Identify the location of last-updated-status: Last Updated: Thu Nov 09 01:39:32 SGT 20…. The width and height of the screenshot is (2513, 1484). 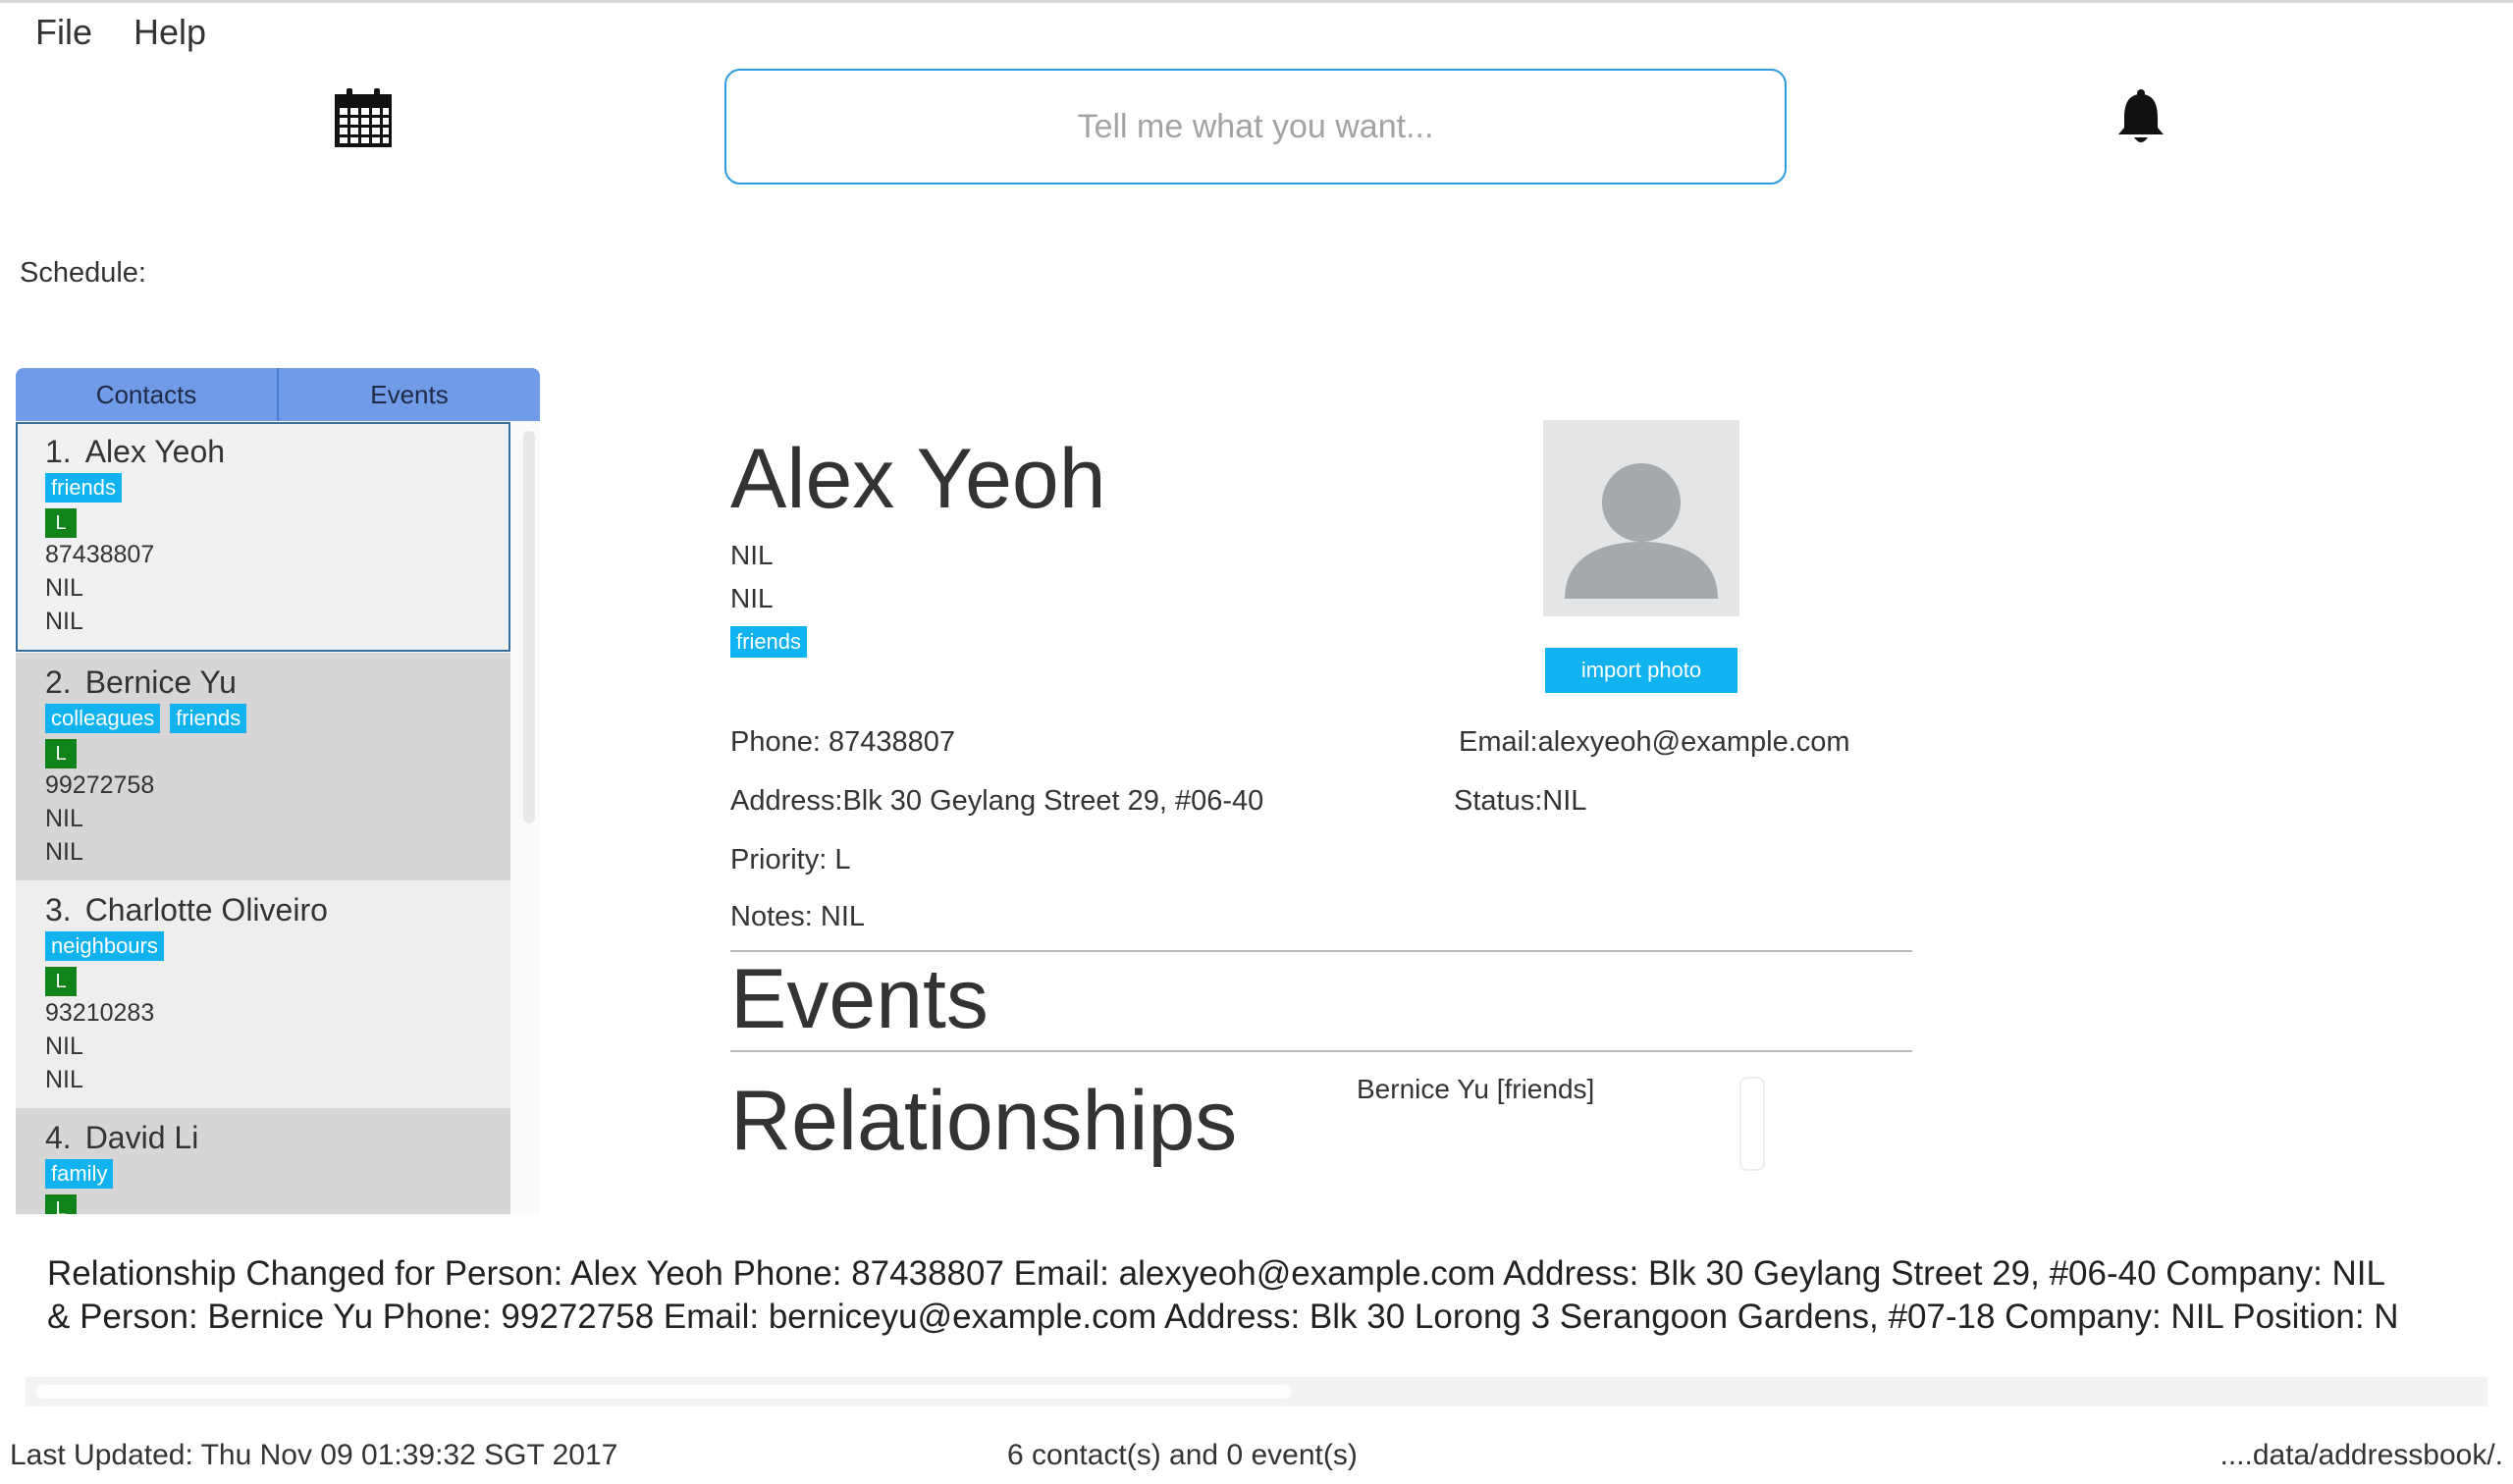
(314, 1455).